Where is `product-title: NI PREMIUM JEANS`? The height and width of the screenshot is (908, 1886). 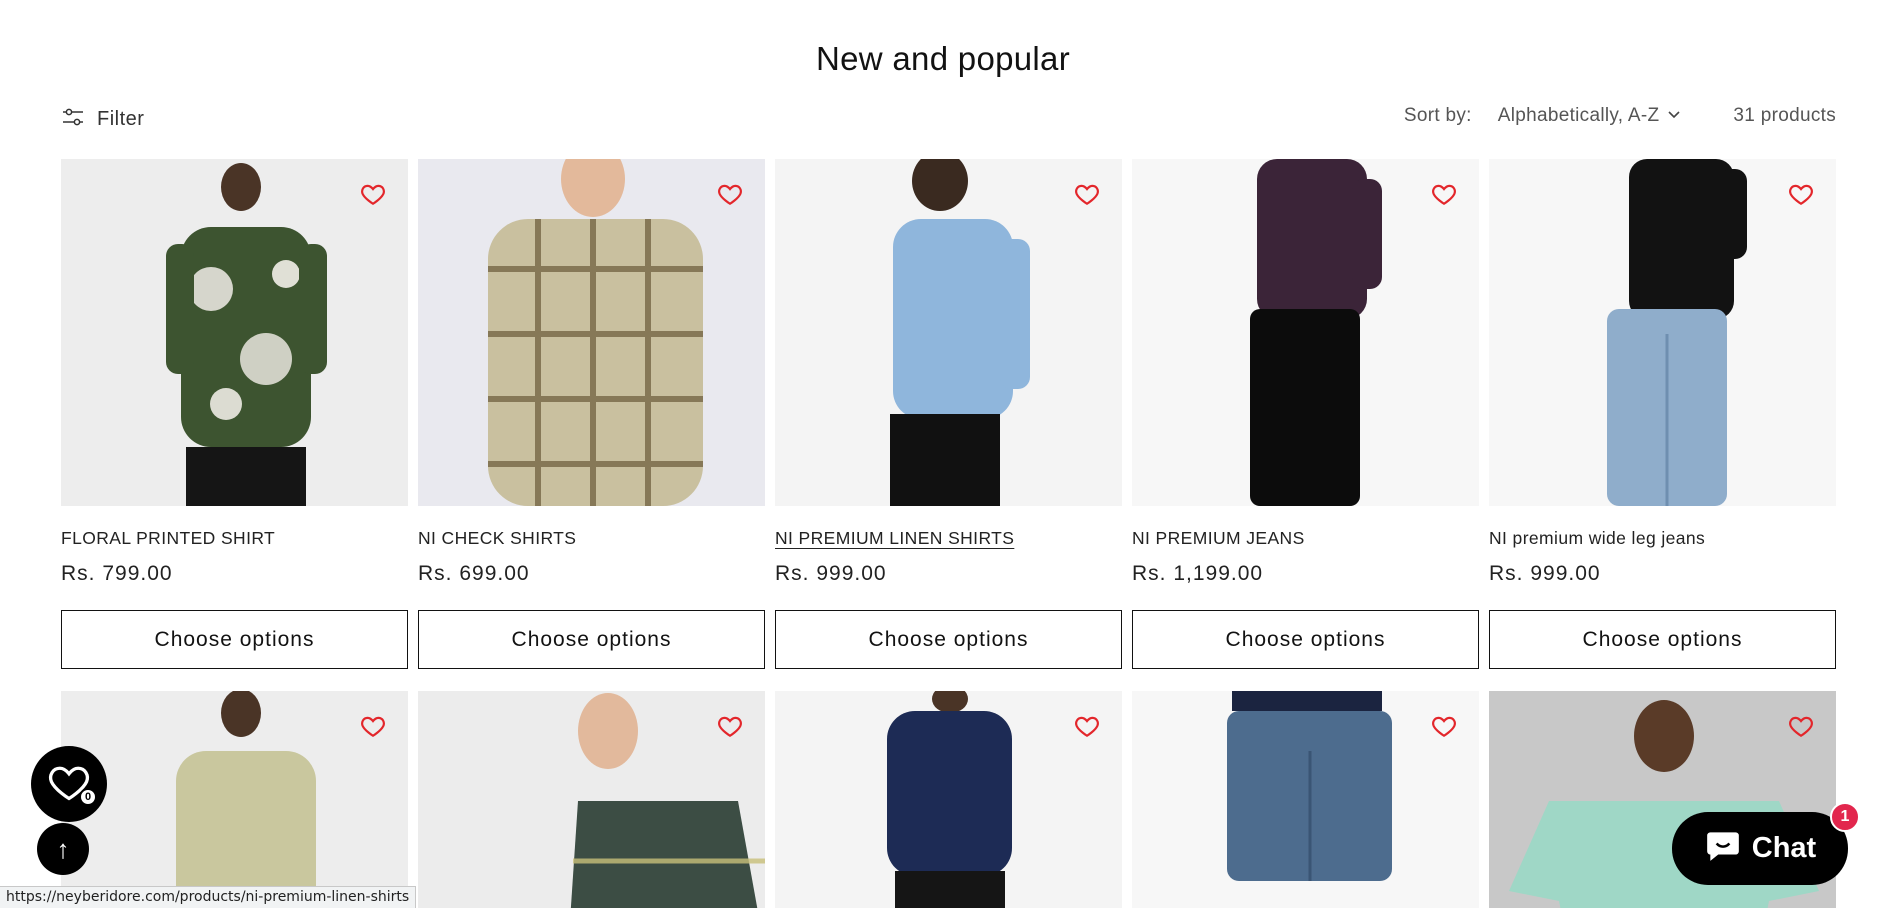
product-title: NI PREMIUM JEANS is located at coordinates (1305, 539).